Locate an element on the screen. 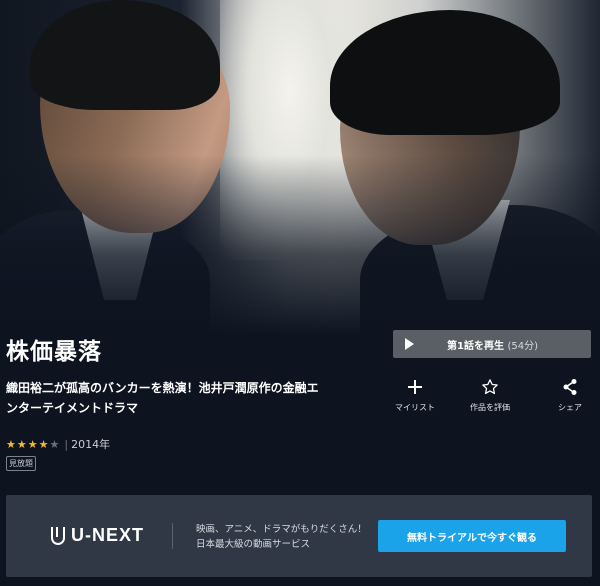 This screenshot has width=600, height=586. rating-row: ★ ★ ★ ★ ★ | 2014年 is located at coordinates (58, 444).